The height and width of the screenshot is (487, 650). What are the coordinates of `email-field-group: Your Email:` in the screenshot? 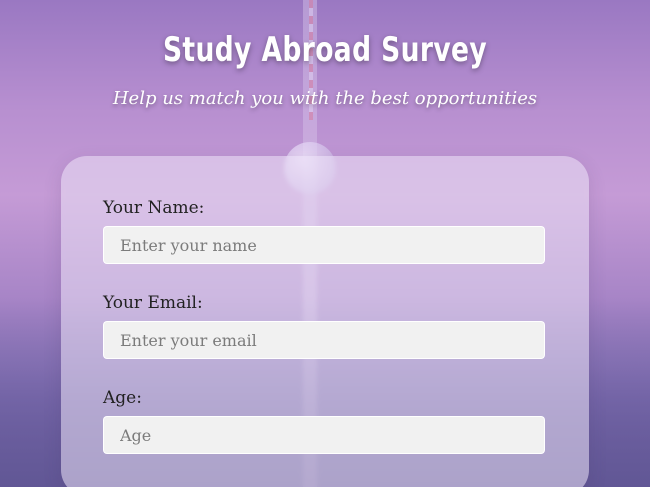 It's located at (324, 326).